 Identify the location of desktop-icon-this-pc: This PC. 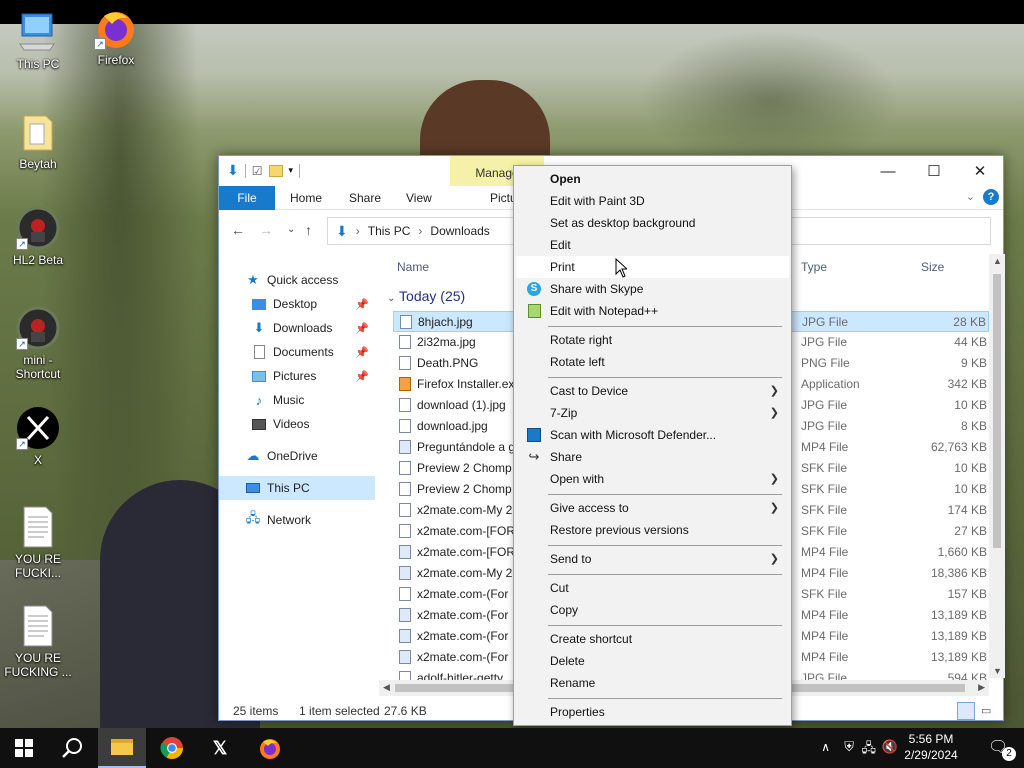
(38, 40).